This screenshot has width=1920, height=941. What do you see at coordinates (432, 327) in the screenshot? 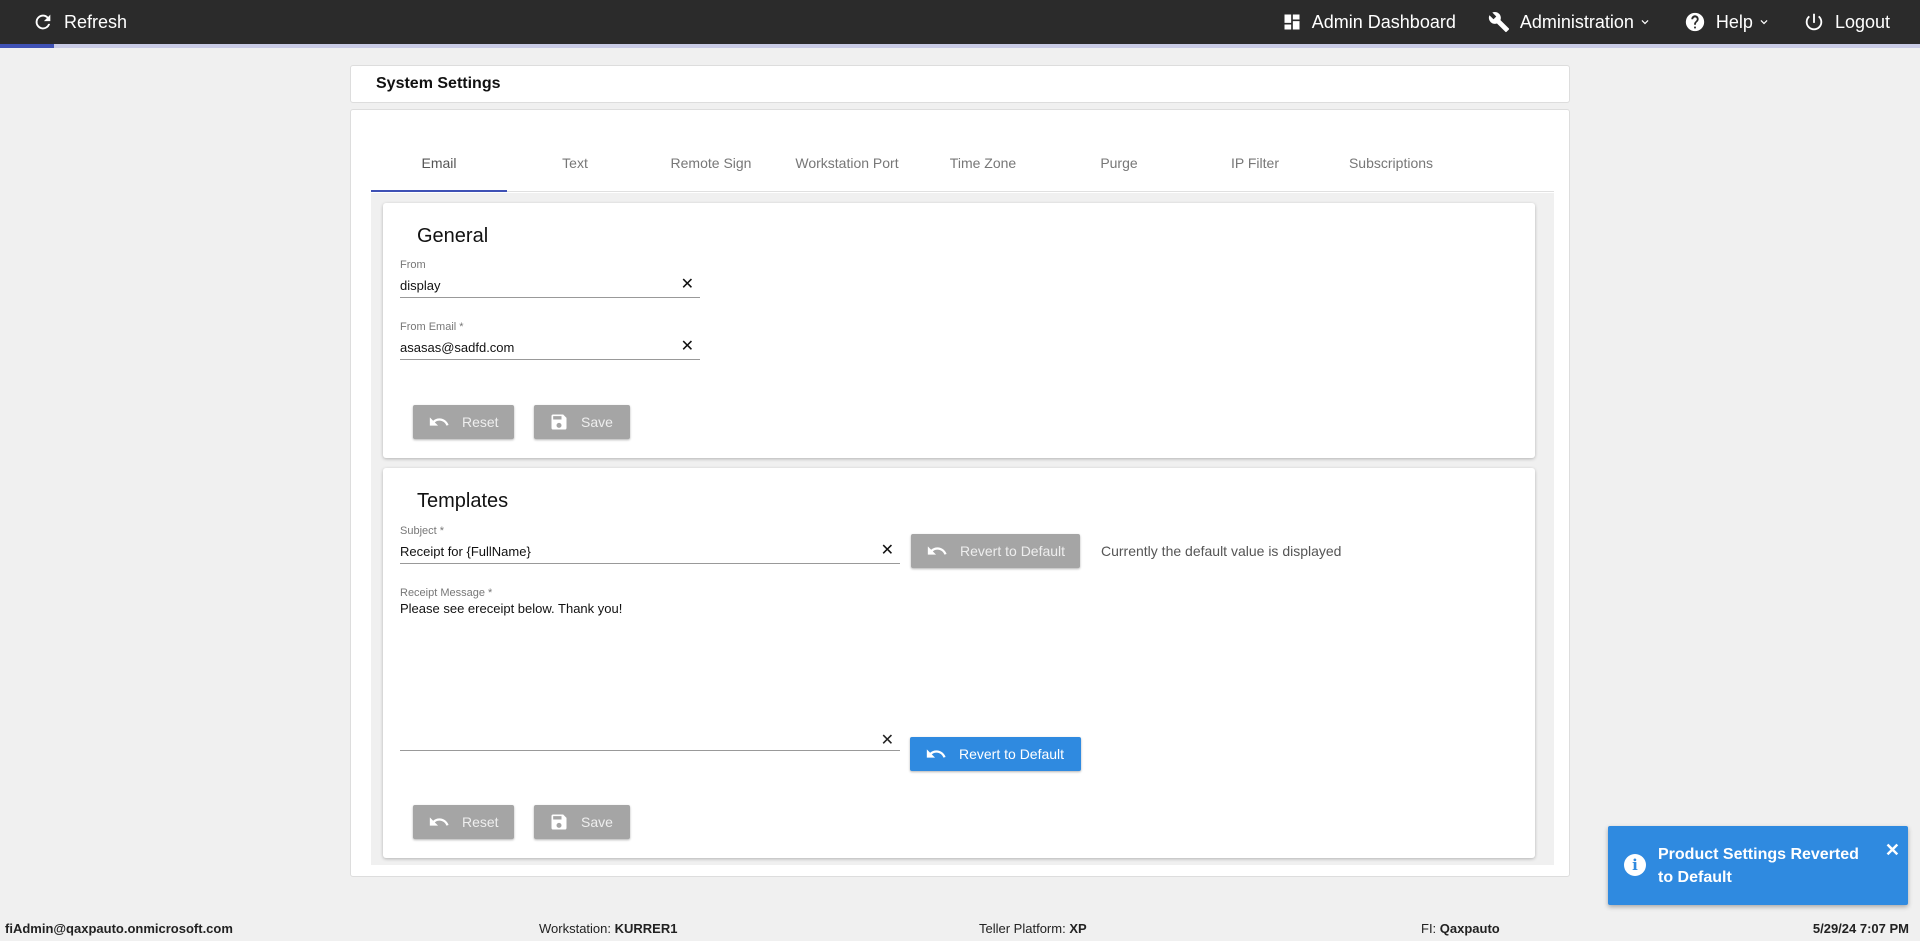
I see `from-email-label: From Email *` at bounding box center [432, 327].